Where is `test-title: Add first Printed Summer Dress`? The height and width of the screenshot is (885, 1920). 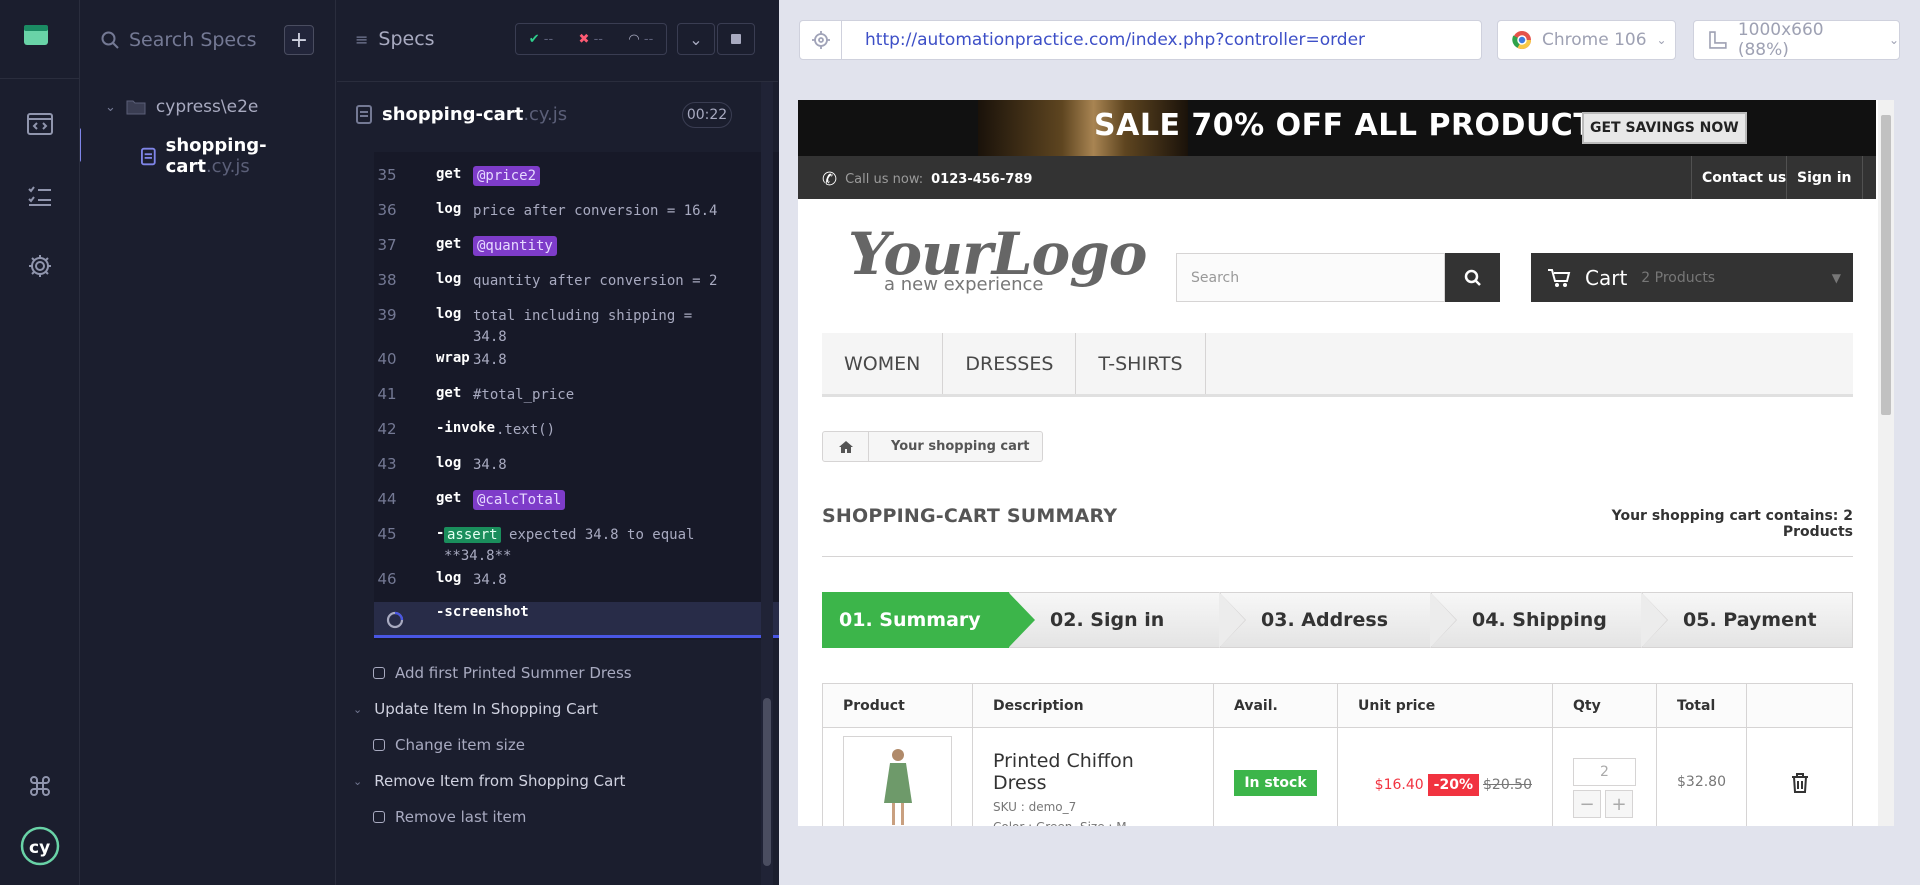
test-title: Add first Printed Summer Dress is located at coordinates (513, 673).